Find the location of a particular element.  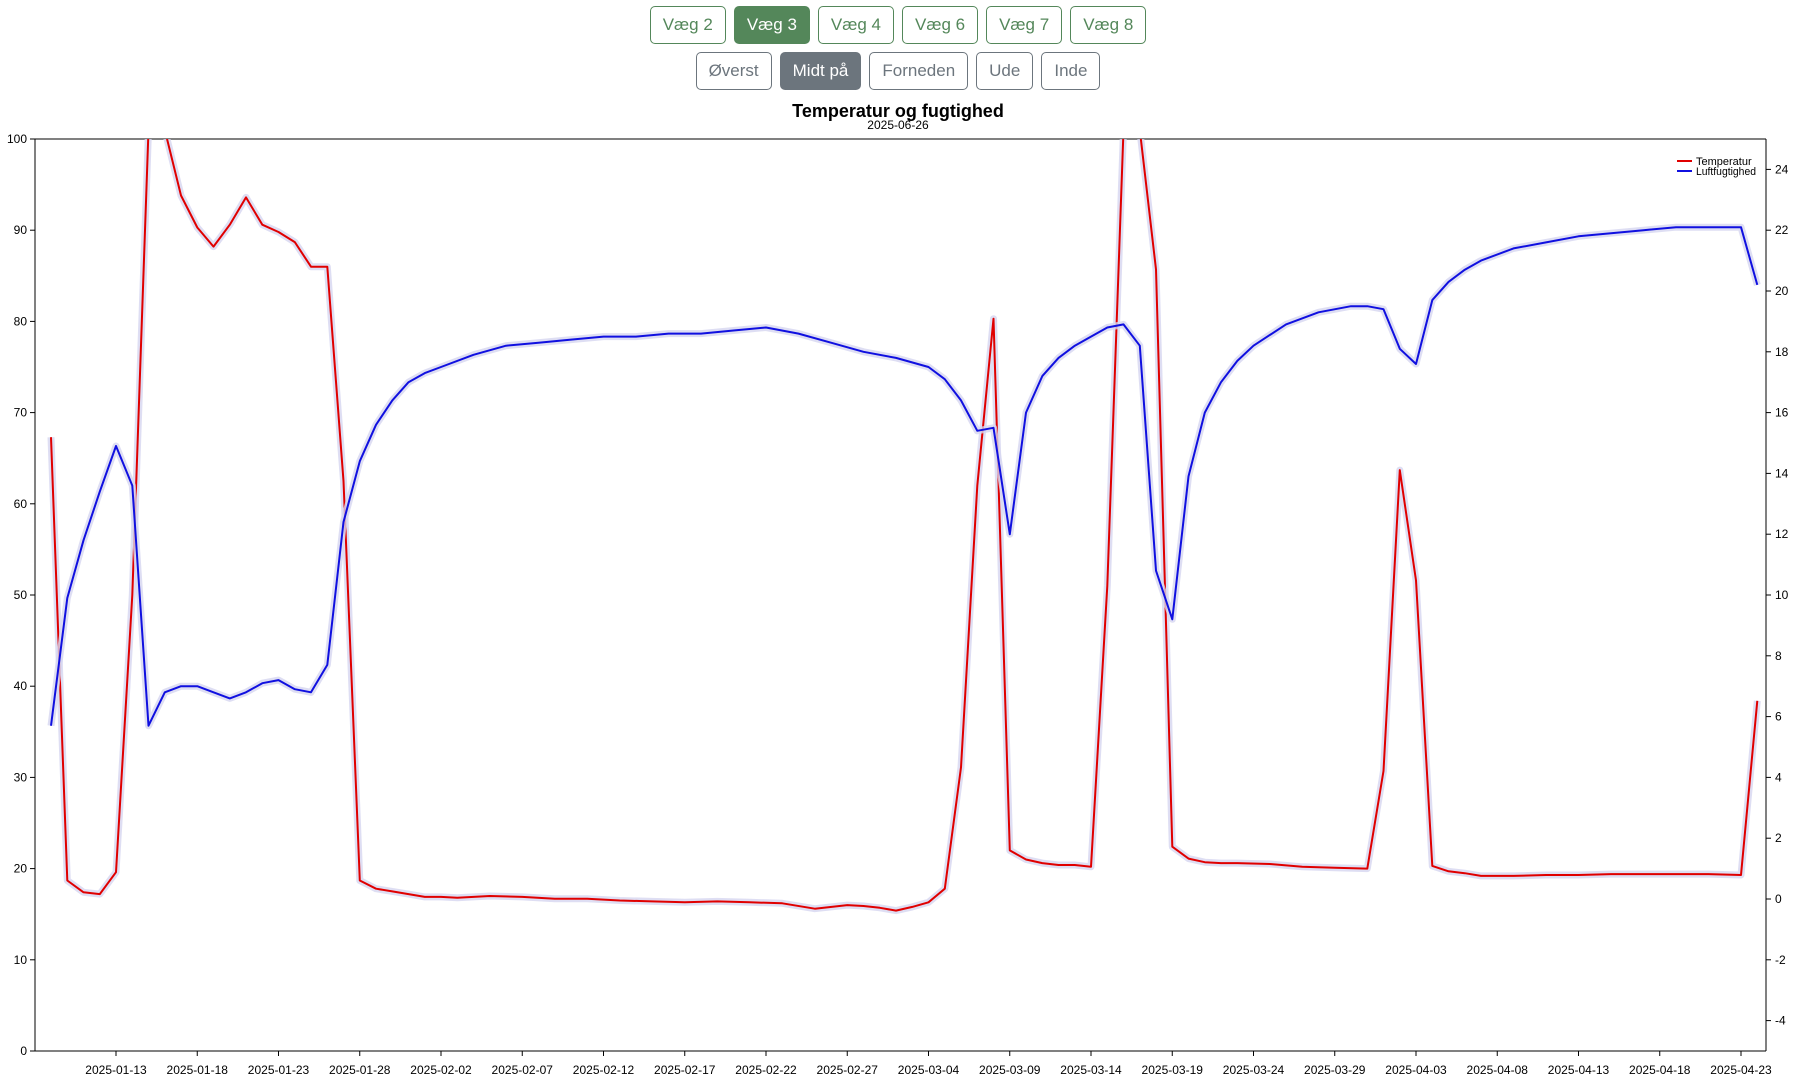

wall-button-vaeg-4: Væg 4 is located at coordinates (855, 25).